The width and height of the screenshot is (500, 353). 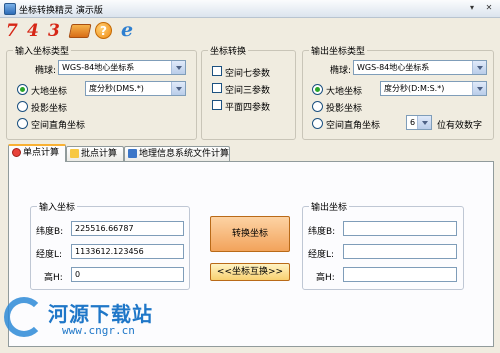 What do you see at coordinates (344, 109) in the screenshot?
I see `output-radio-projected-label: 投影坐标` at bounding box center [344, 109].